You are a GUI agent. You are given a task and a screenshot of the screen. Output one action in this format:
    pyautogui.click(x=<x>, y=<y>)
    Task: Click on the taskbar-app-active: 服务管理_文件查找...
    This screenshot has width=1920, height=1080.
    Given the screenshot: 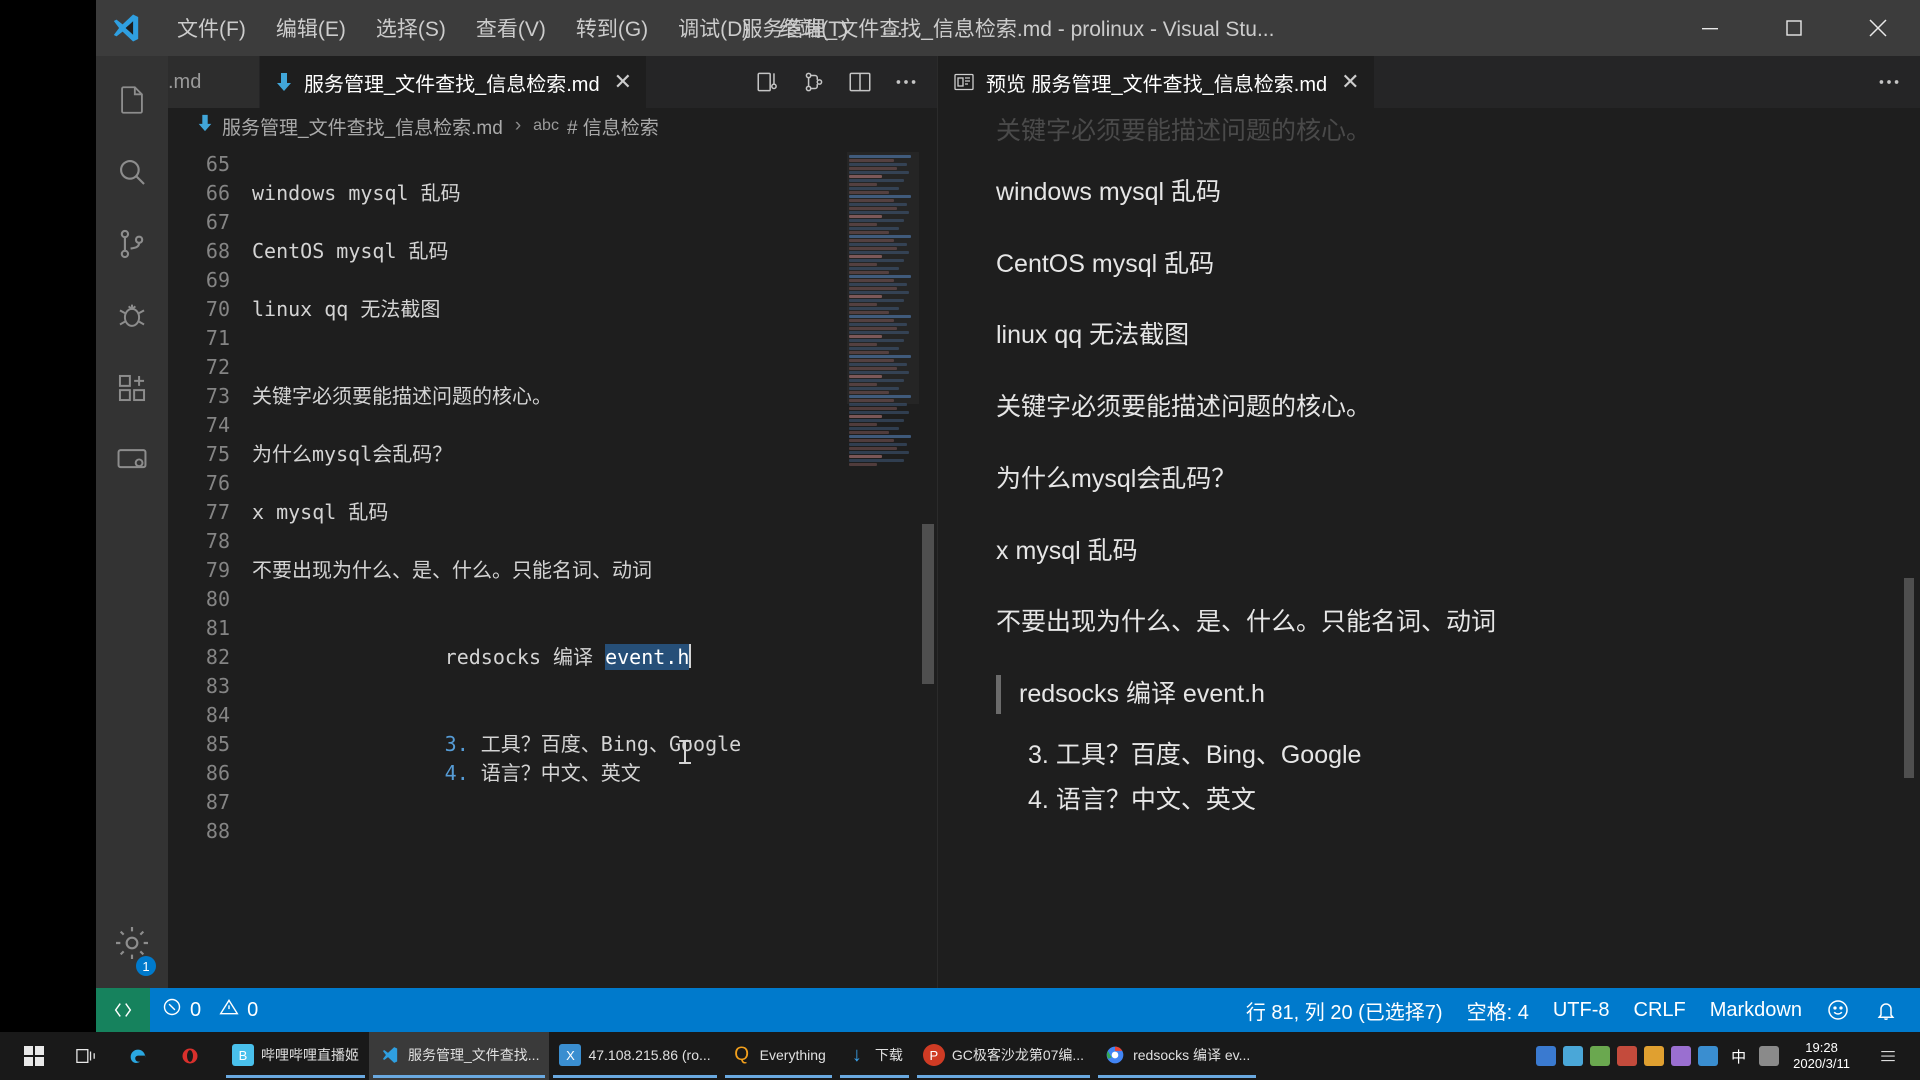 What is the action you would take?
    pyautogui.click(x=459, y=1056)
    